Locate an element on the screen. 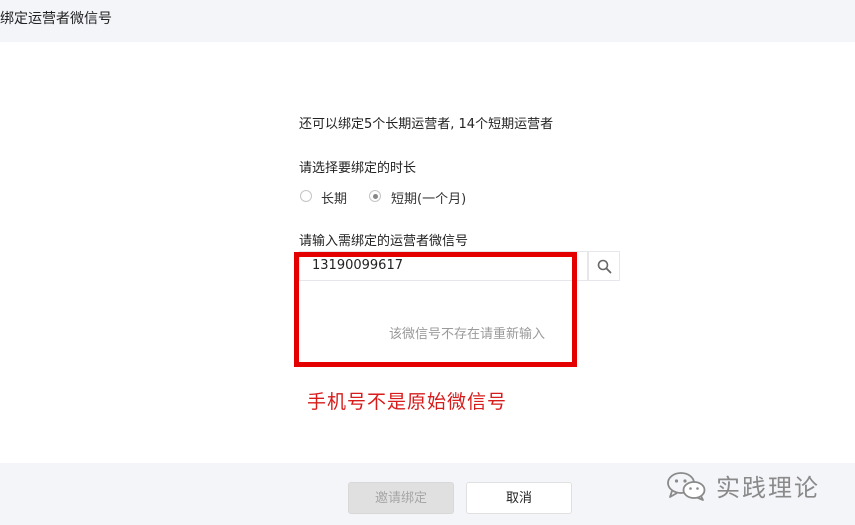  duration-label: 请选择要绑定的时长 is located at coordinates (358, 168).